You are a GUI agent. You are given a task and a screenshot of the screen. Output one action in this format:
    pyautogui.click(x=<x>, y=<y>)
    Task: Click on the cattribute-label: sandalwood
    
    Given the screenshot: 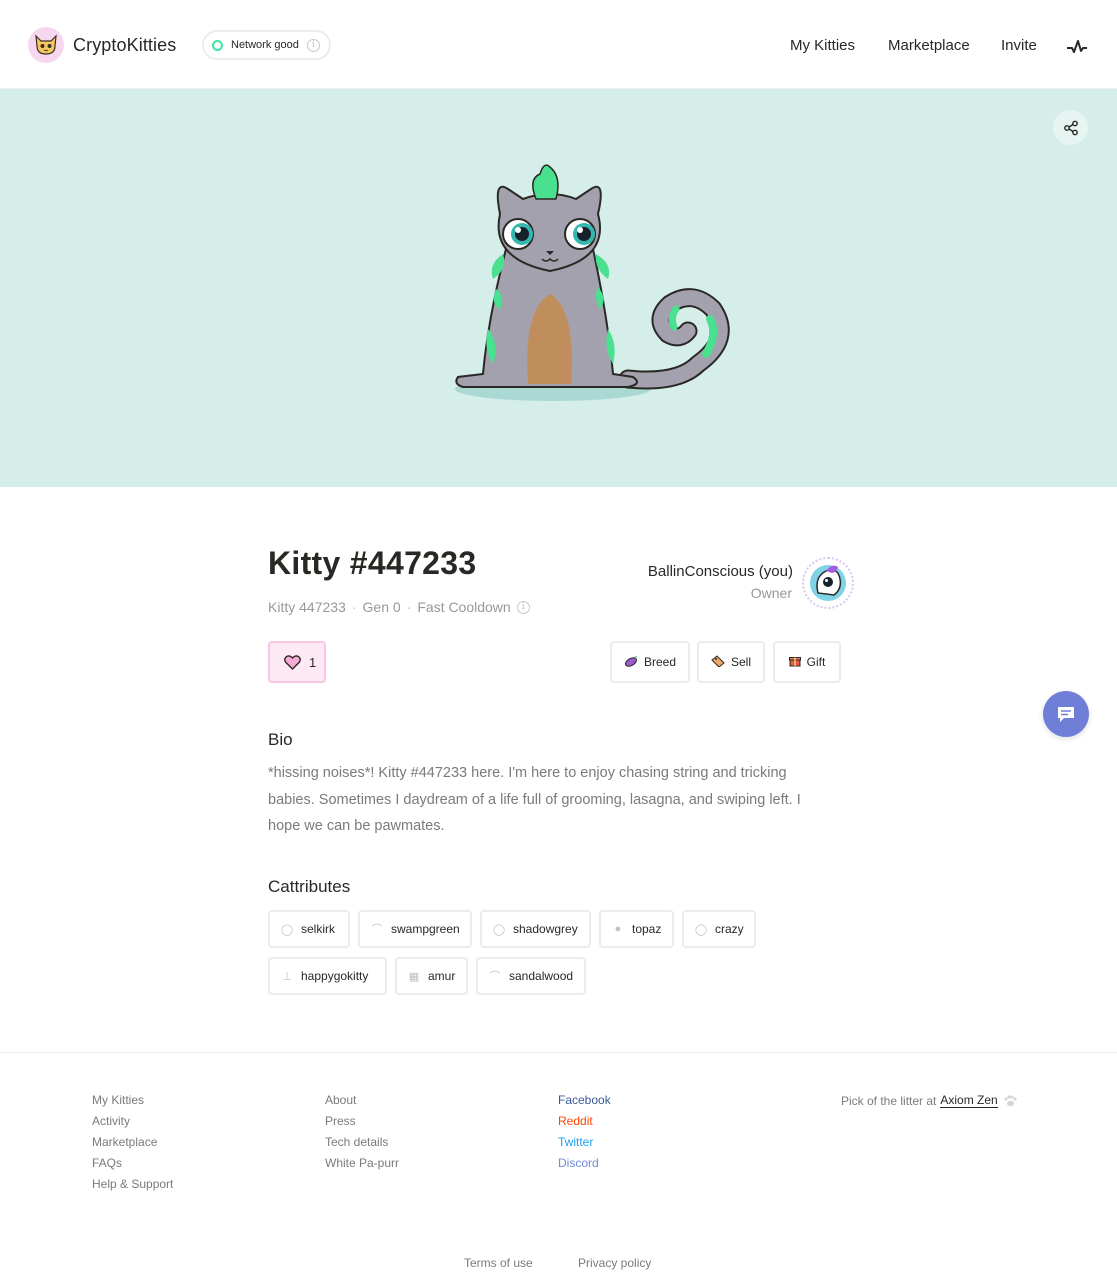 What is the action you would take?
    pyautogui.click(x=541, y=976)
    